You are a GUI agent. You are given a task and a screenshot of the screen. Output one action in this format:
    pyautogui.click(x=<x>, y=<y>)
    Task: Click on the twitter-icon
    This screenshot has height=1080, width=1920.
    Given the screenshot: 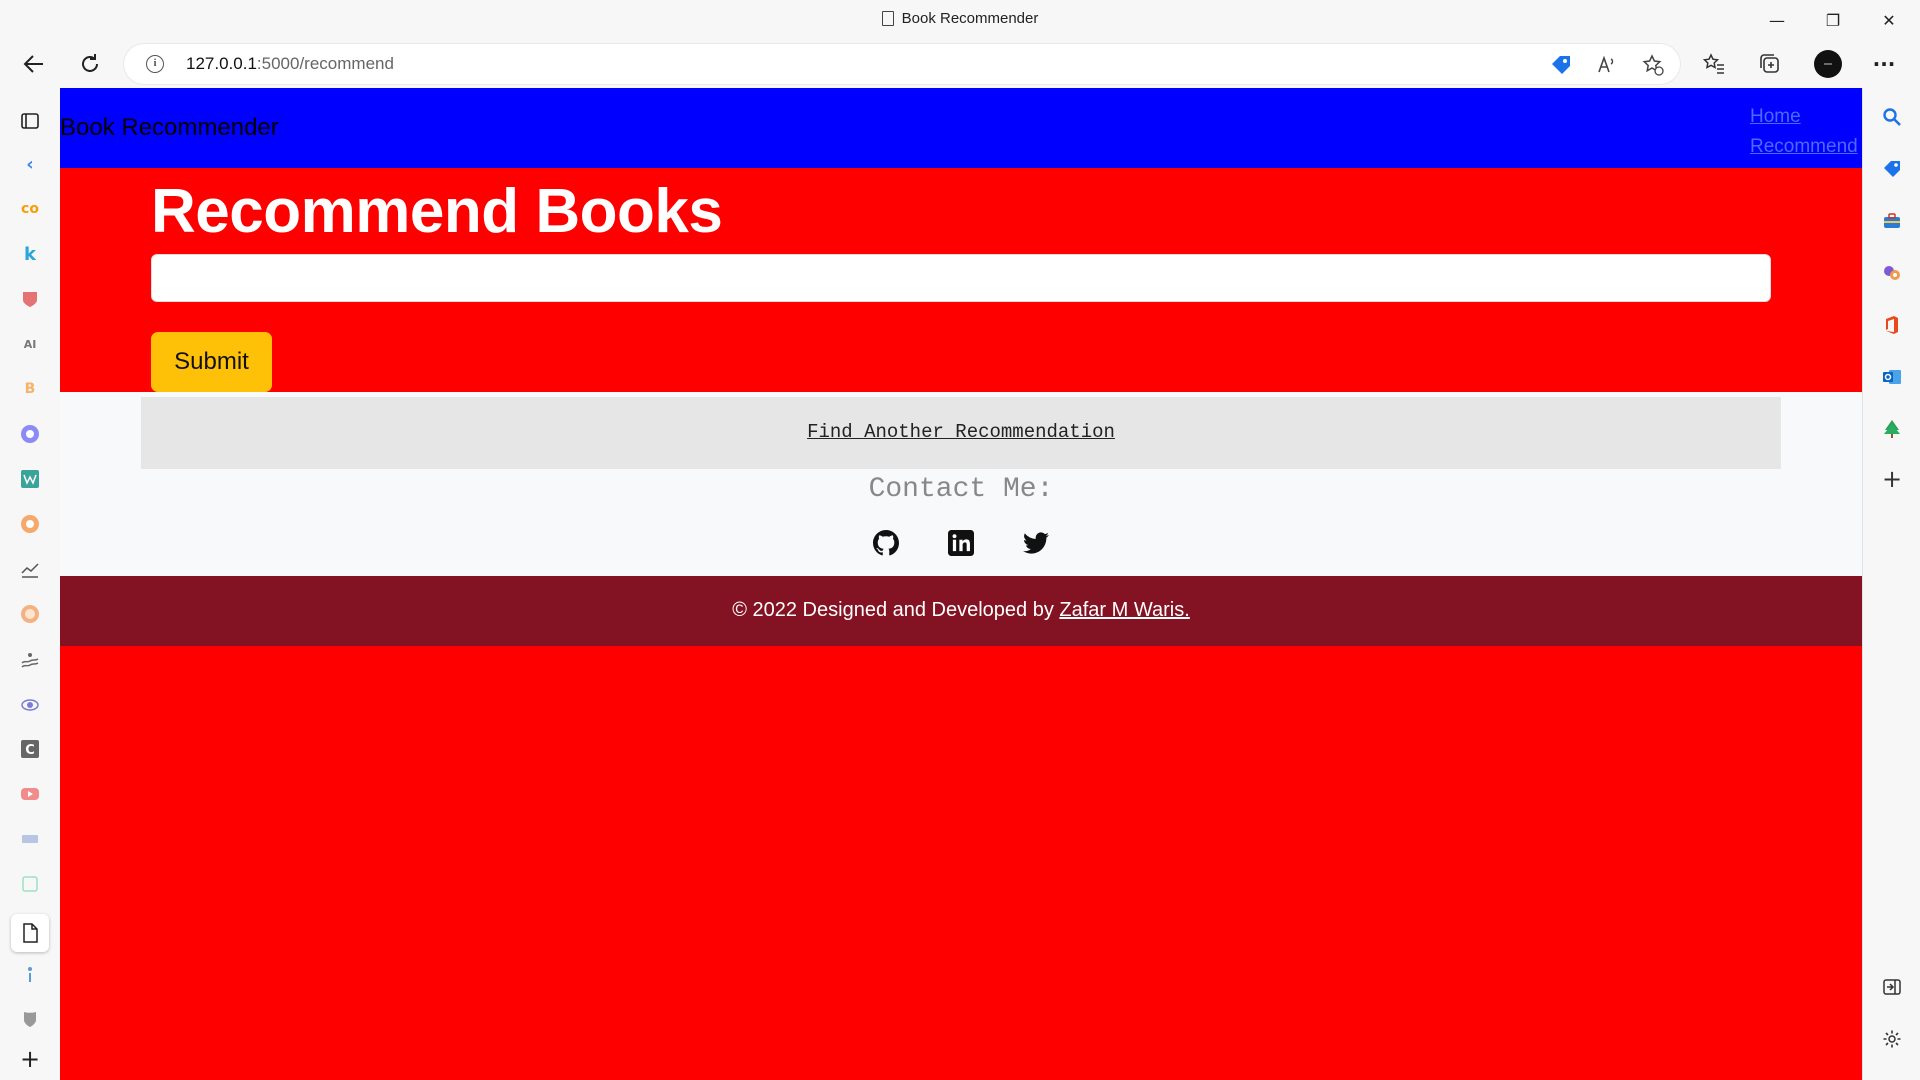 What is the action you would take?
    pyautogui.click(x=1036, y=543)
    